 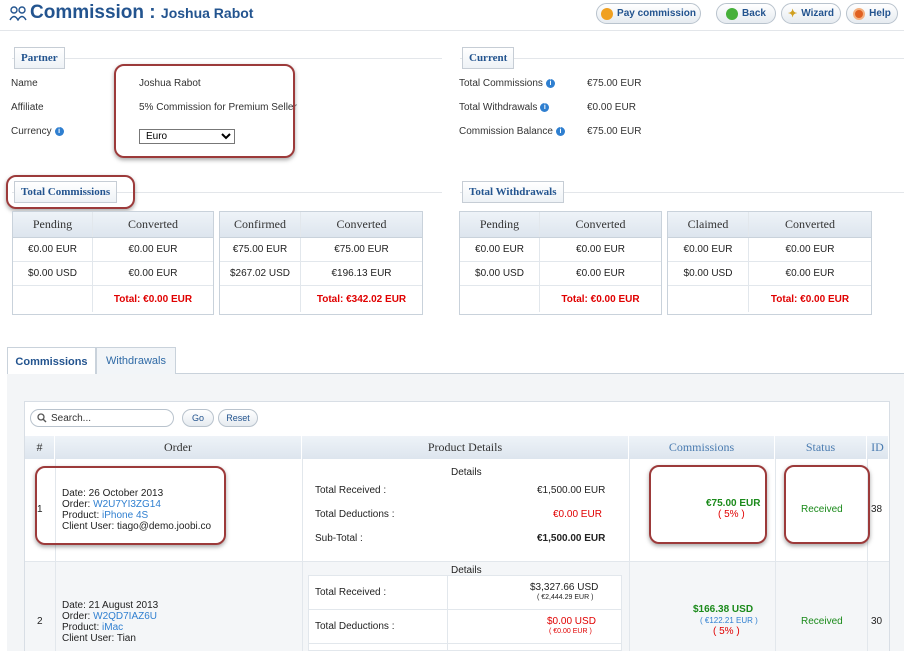 What do you see at coordinates (198, 418) in the screenshot?
I see `go-button: Go` at bounding box center [198, 418].